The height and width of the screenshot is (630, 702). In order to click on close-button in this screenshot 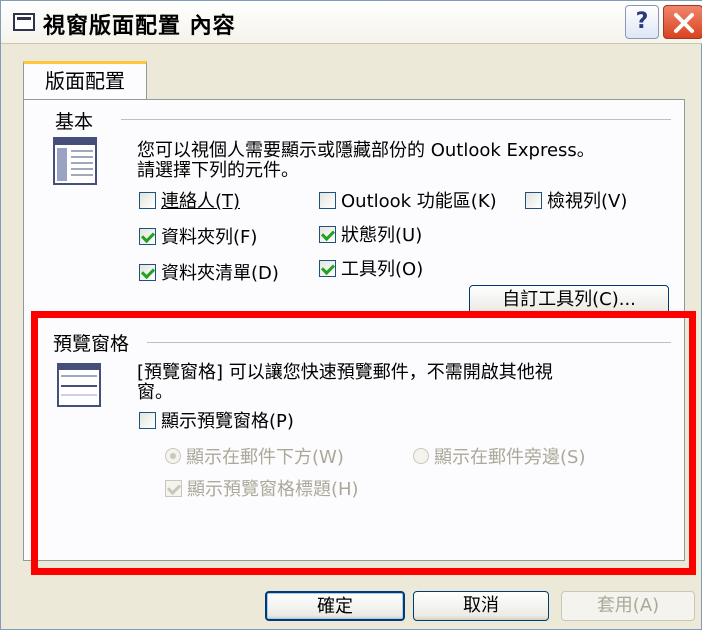, I will do `click(682, 22)`.